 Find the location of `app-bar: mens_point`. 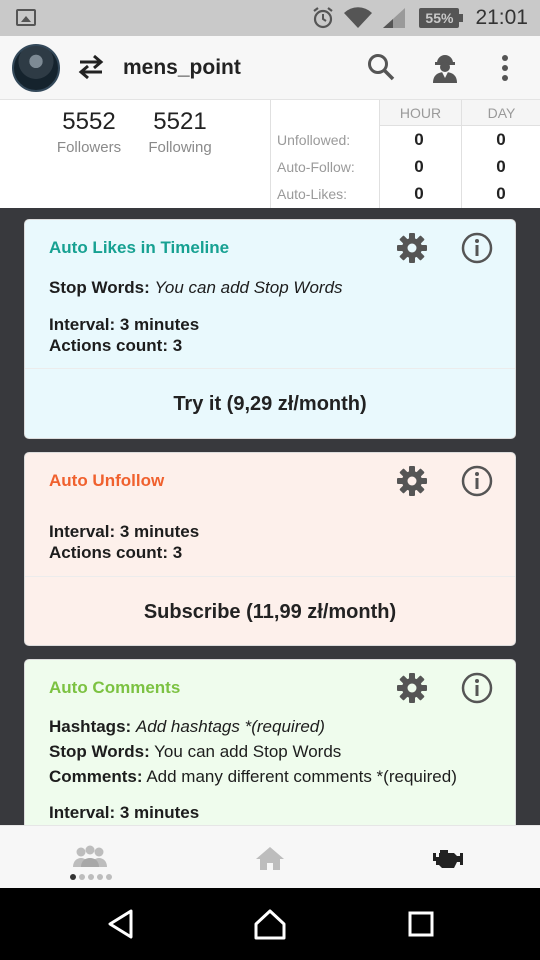

app-bar: mens_point is located at coordinates (270, 68).